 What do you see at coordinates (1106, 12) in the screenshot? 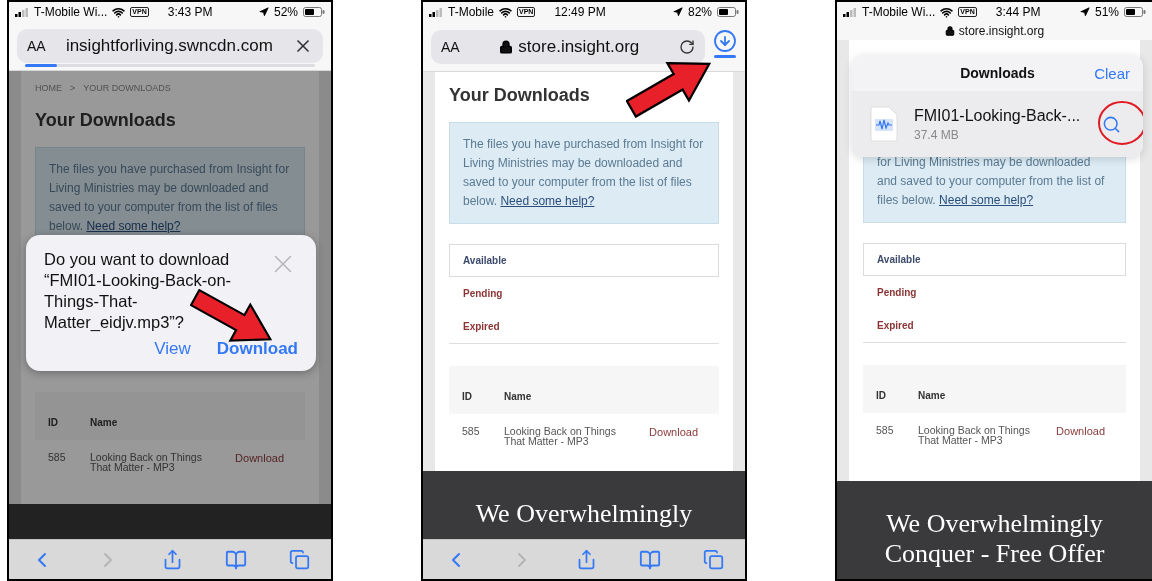
I see `battery-percent: 51%` at bounding box center [1106, 12].